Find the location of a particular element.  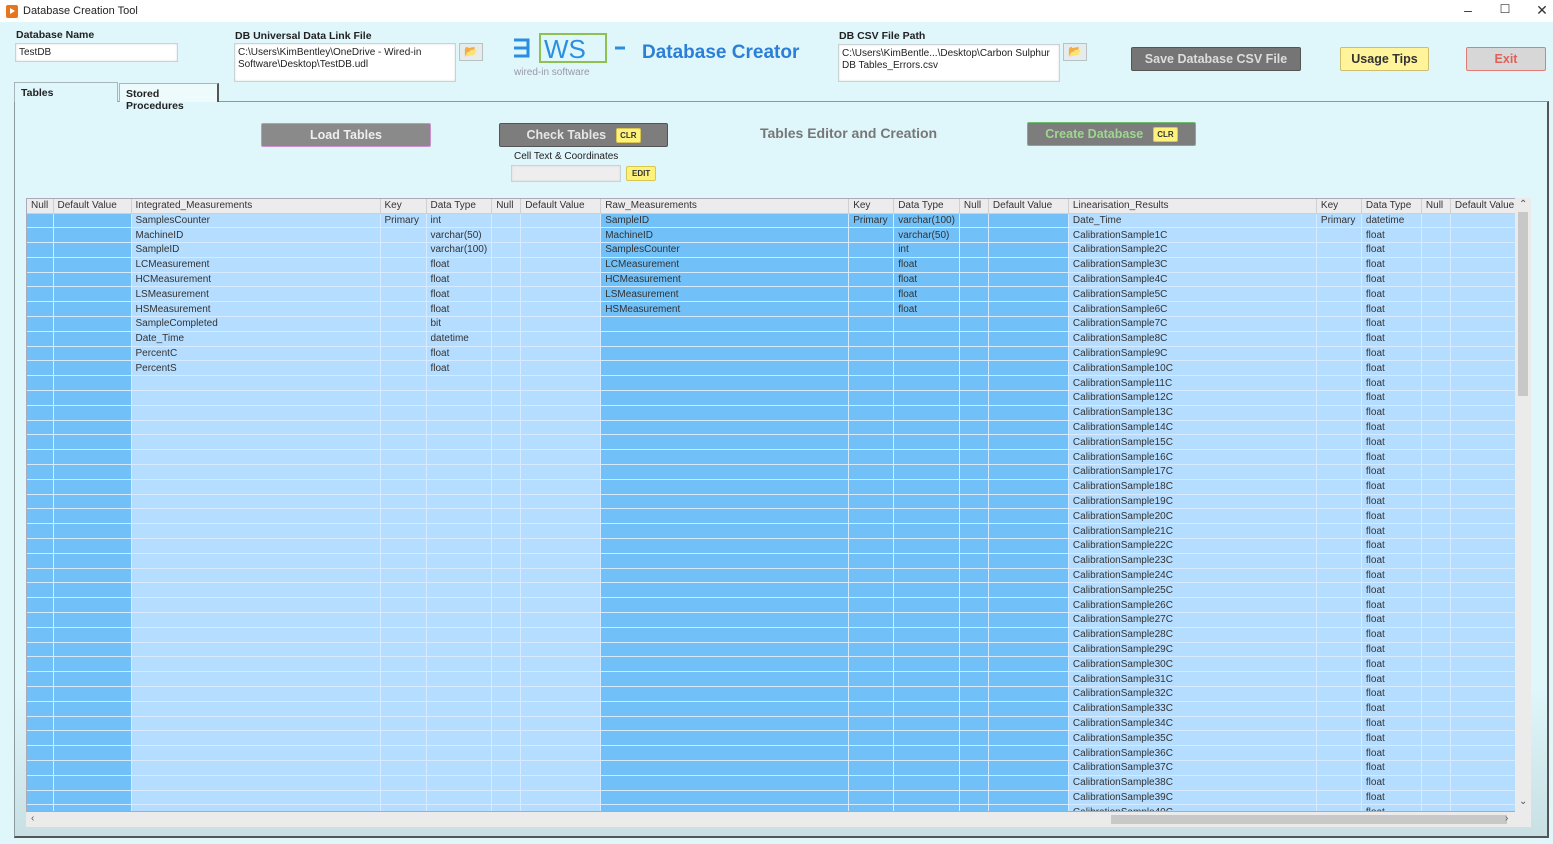

field-name-cell: SampleID is located at coordinates (256, 250).